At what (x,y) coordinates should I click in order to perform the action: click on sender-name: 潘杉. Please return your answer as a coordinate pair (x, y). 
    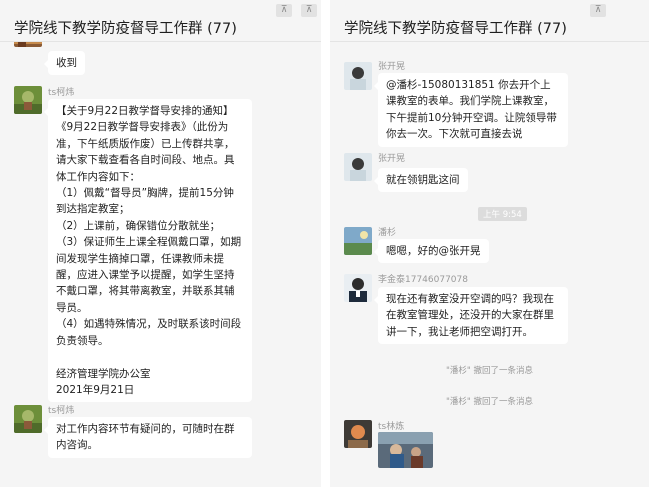
    Looking at the image, I should click on (387, 233).